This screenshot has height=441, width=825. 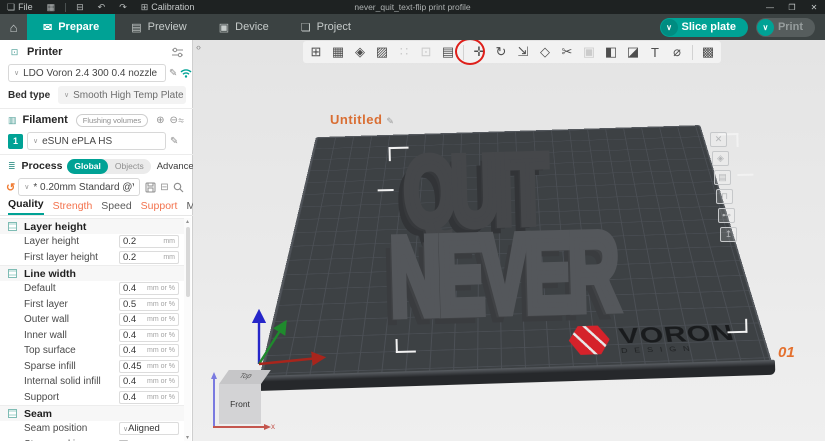 I want to click on filament-slot-badge: 1, so click(x=15, y=141).